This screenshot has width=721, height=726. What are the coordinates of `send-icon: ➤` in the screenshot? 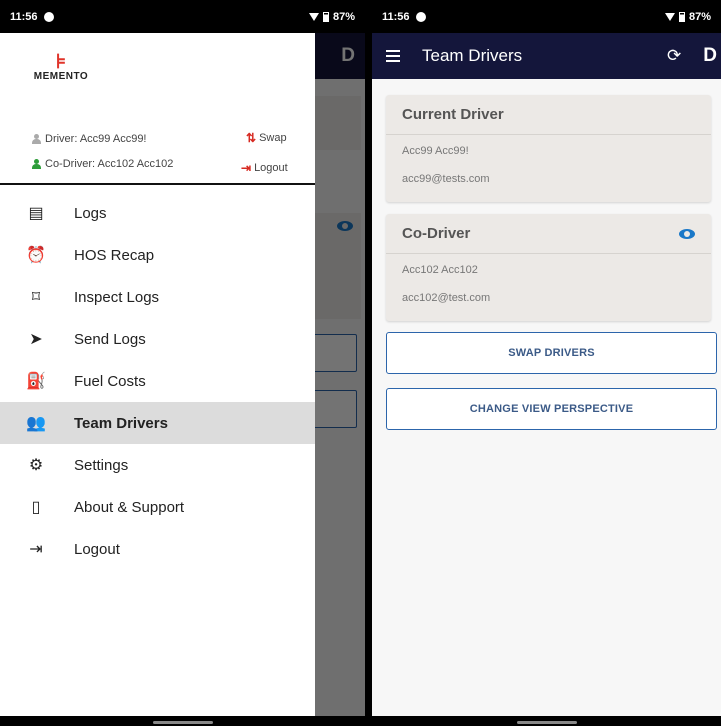 It's located at (36, 339).